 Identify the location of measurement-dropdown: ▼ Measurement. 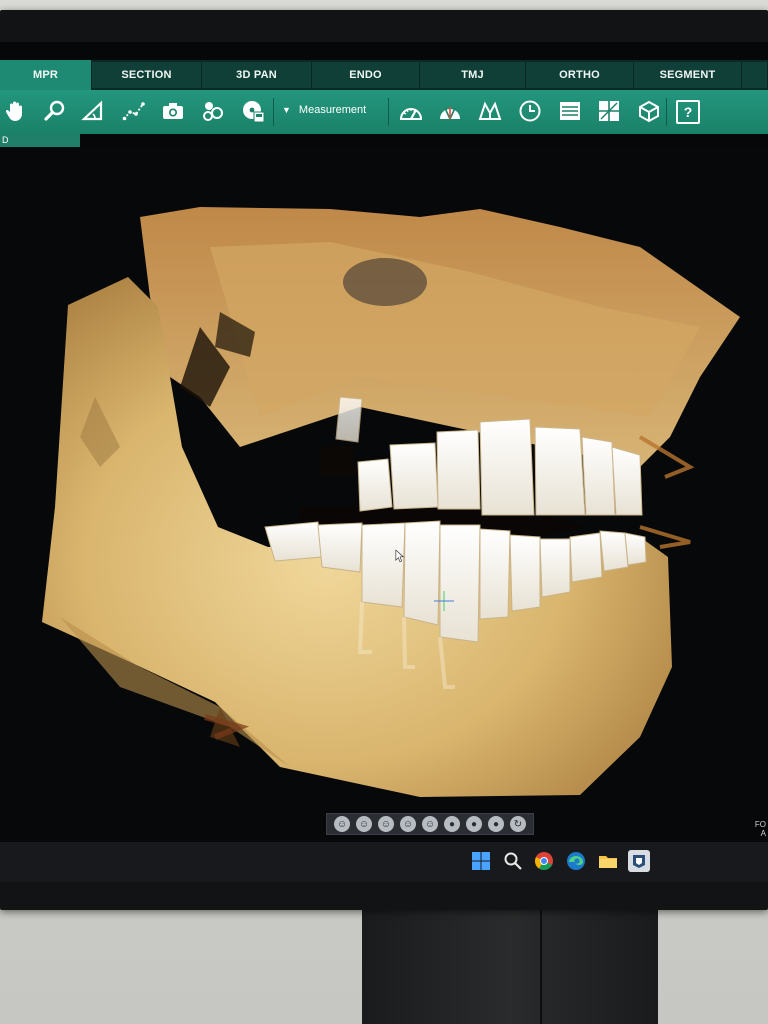
(324, 110).